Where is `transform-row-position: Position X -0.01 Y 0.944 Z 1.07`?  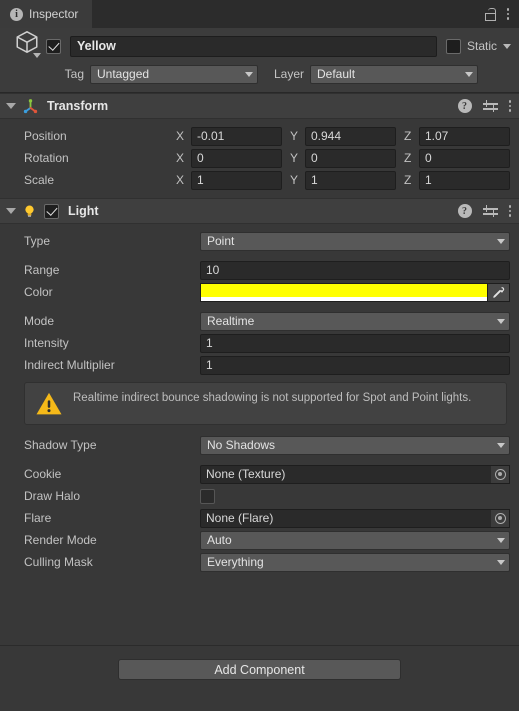 transform-row-position: Position X -0.01 Y 0.944 Z 1.07 is located at coordinates (259, 136).